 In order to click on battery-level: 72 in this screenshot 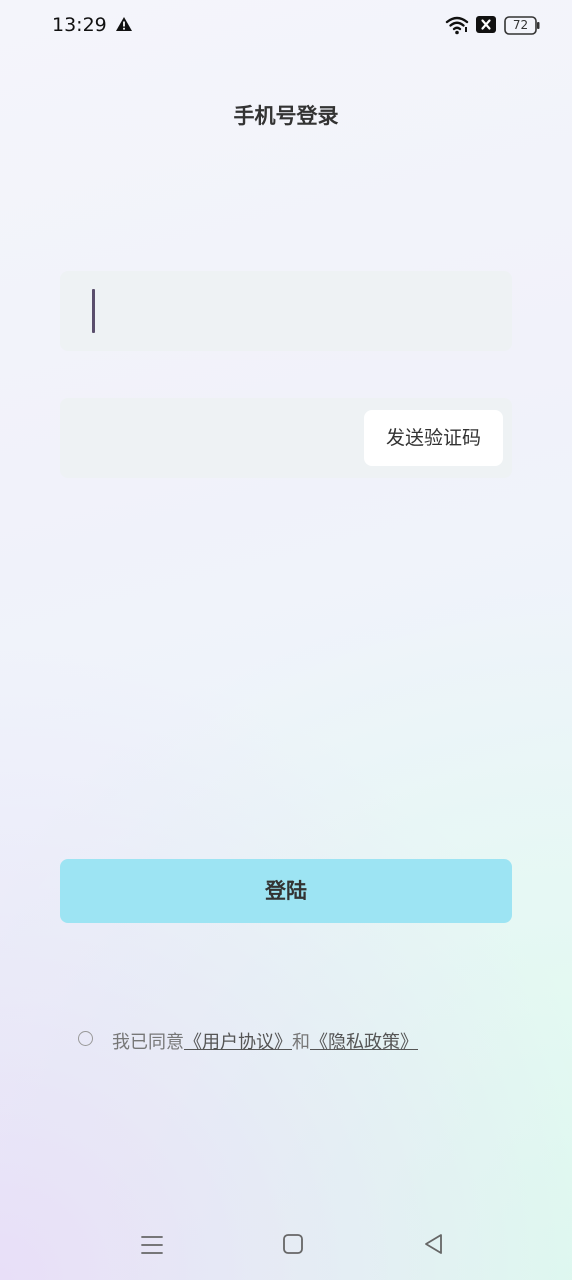, I will do `click(520, 25)`.